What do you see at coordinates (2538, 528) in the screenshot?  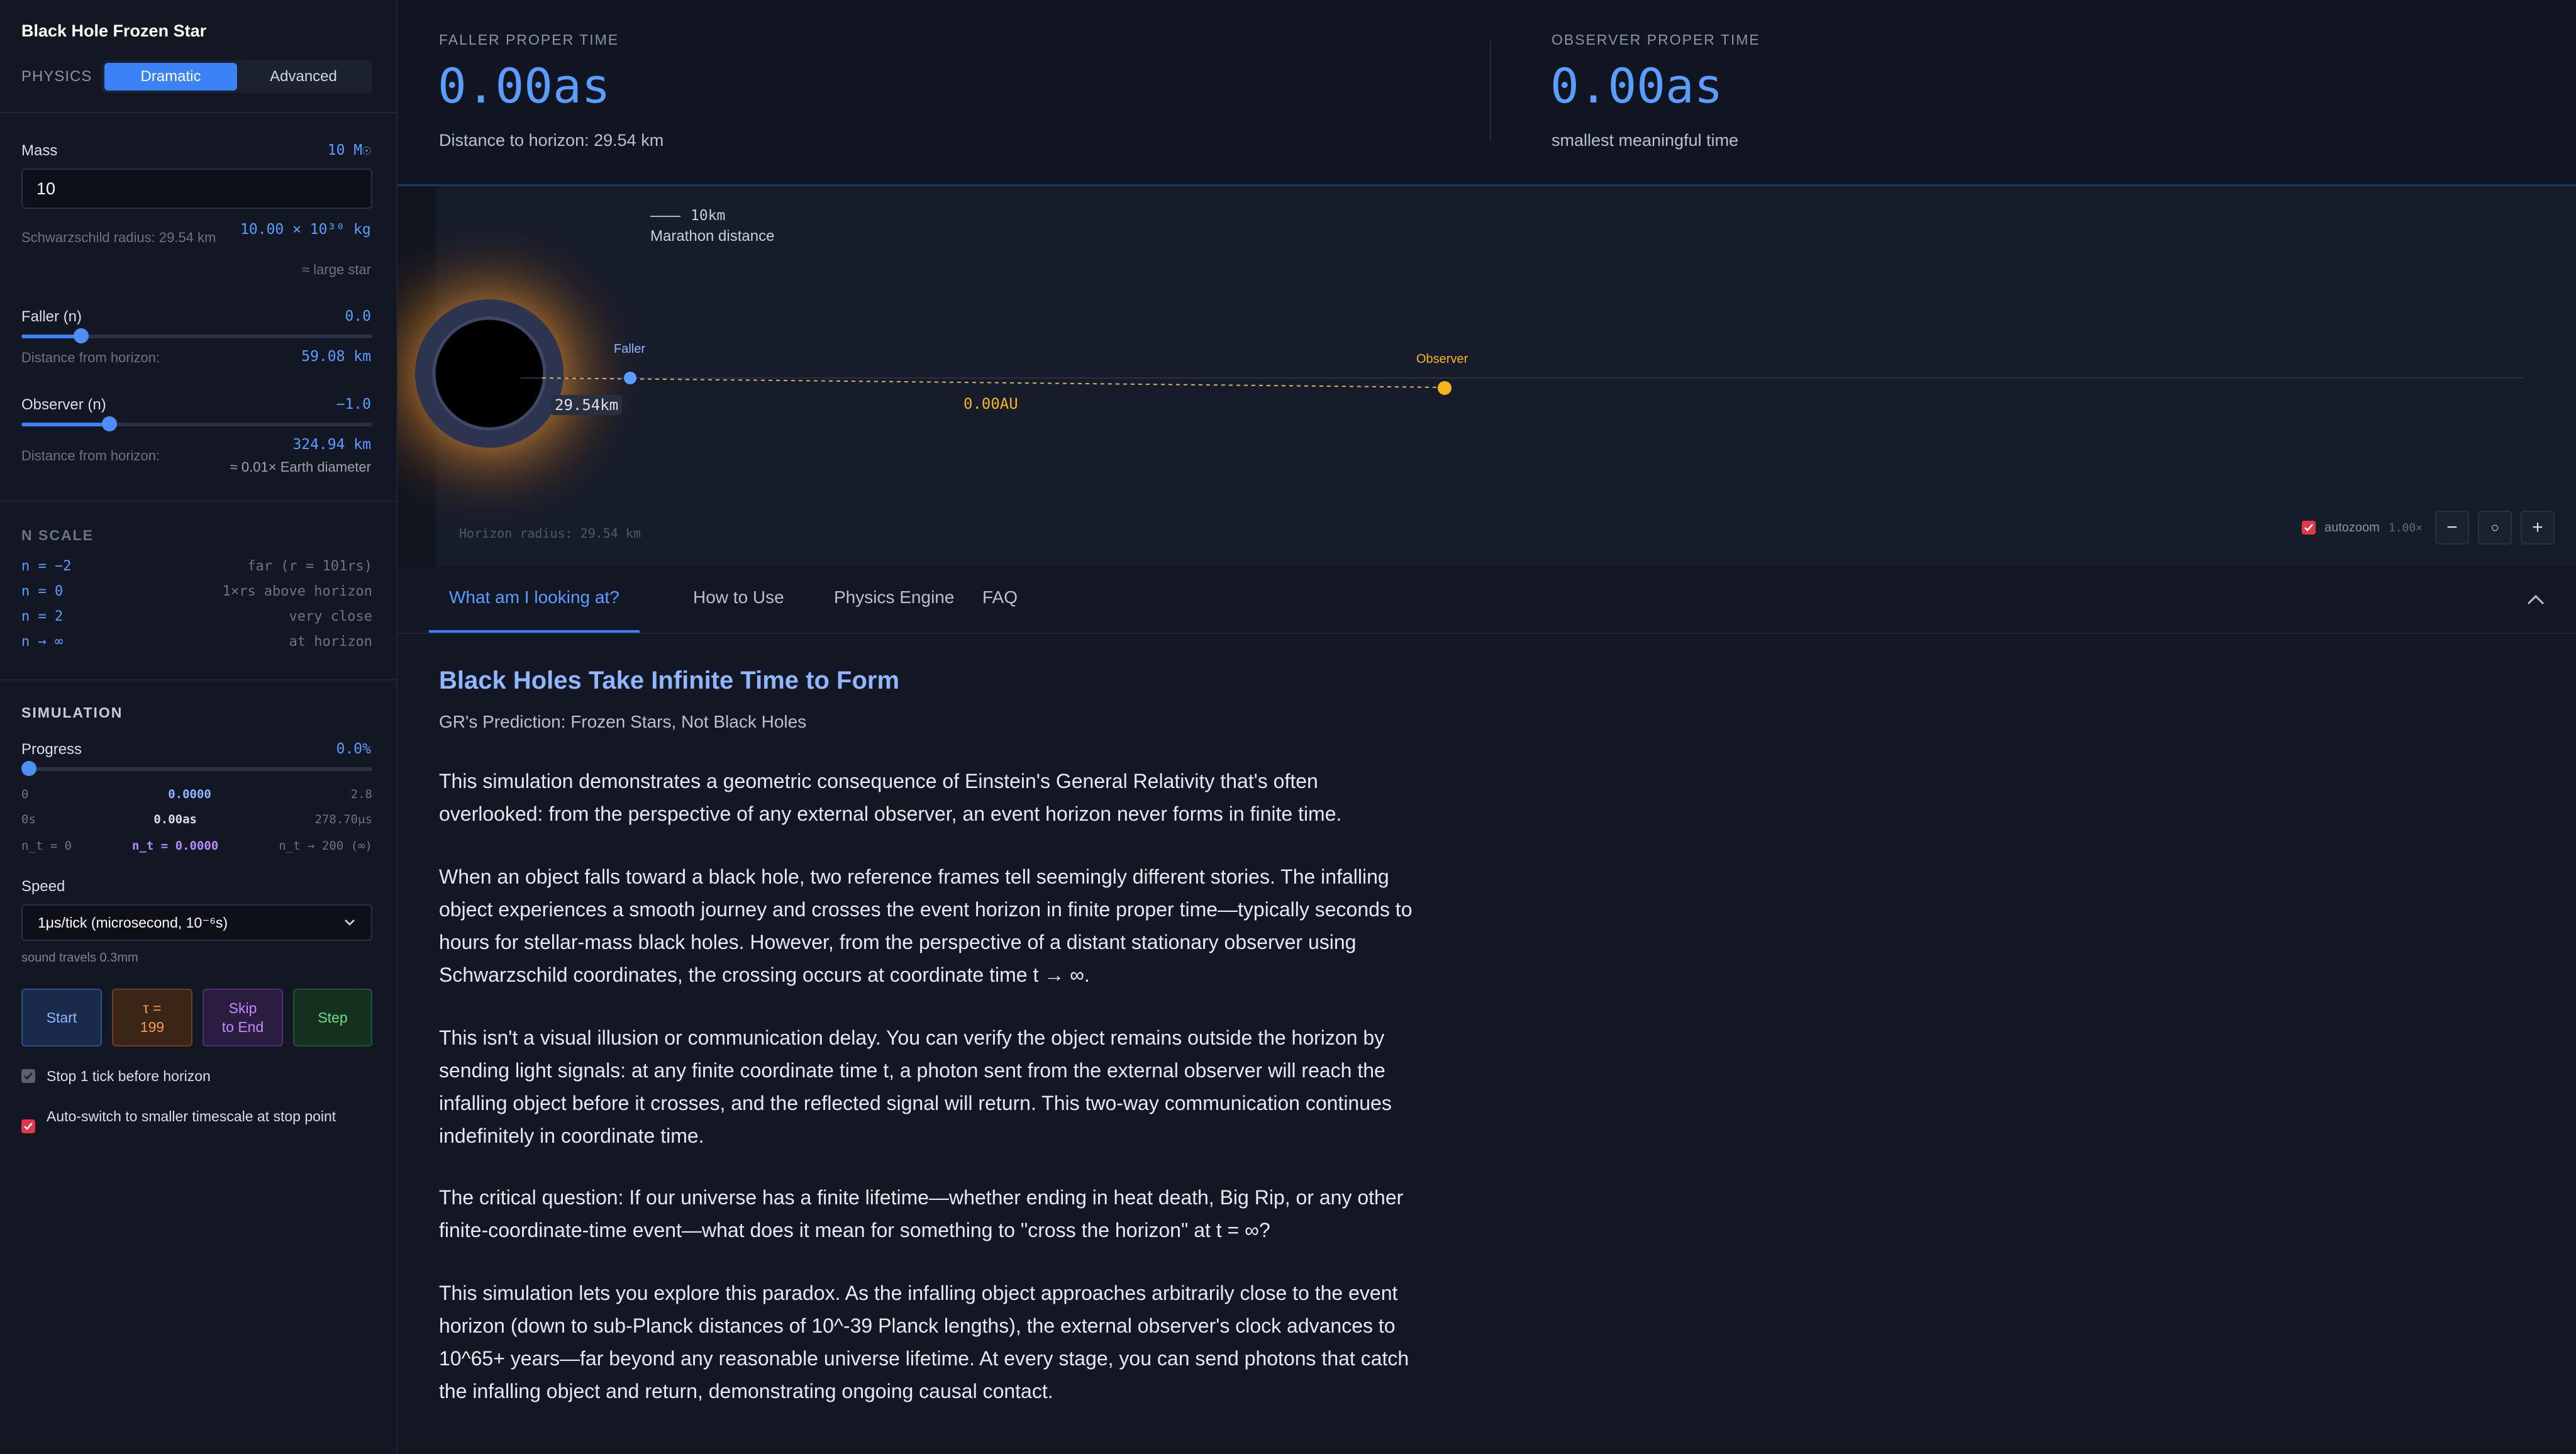 I see `zoom-in-button: +` at bounding box center [2538, 528].